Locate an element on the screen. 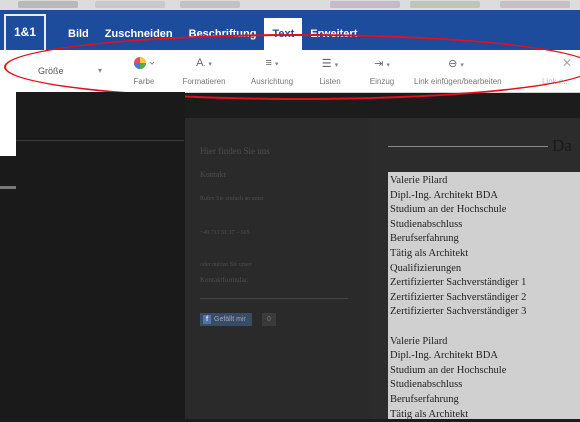  font-size-label: Größe is located at coordinates (51, 71).